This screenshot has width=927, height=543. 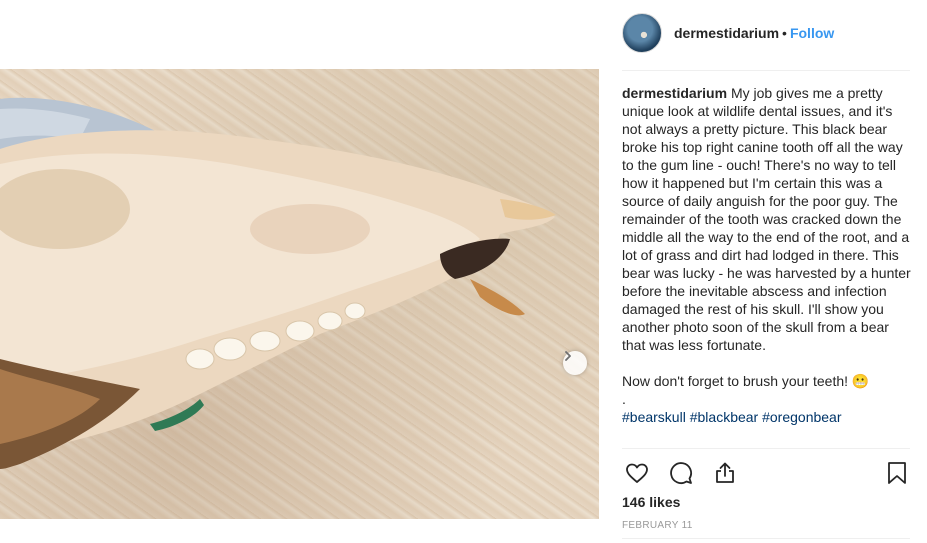 What do you see at coordinates (575, 363) in the screenshot?
I see `carousel-next-button` at bounding box center [575, 363].